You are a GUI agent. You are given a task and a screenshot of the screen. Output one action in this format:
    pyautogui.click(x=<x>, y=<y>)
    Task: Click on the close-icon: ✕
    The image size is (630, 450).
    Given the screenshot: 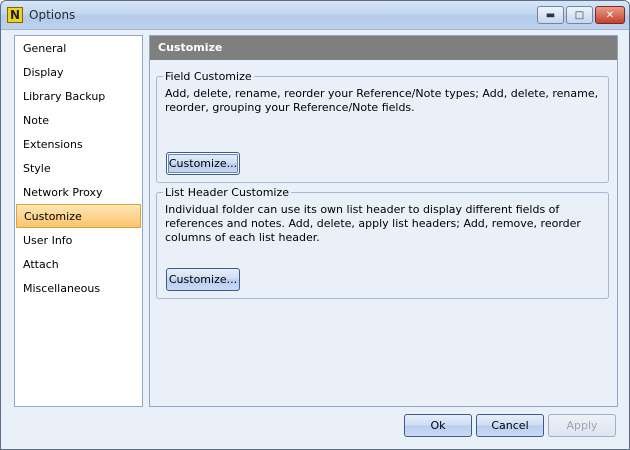 What is the action you would take?
    pyautogui.click(x=610, y=15)
    